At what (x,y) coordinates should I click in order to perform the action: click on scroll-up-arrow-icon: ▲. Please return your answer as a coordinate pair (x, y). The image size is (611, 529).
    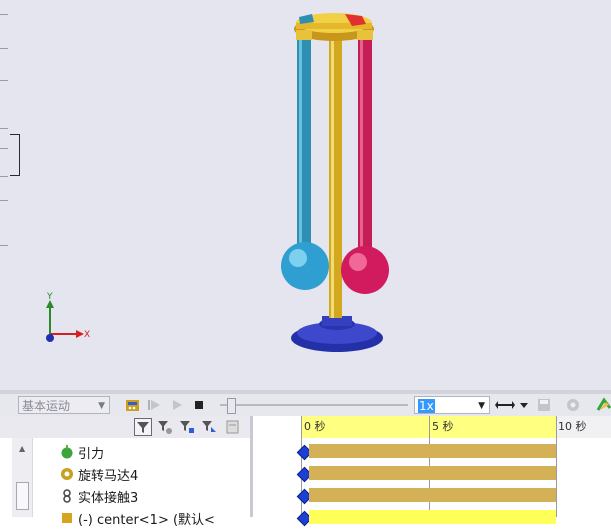
    Looking at the image, I should click on (22, 448).